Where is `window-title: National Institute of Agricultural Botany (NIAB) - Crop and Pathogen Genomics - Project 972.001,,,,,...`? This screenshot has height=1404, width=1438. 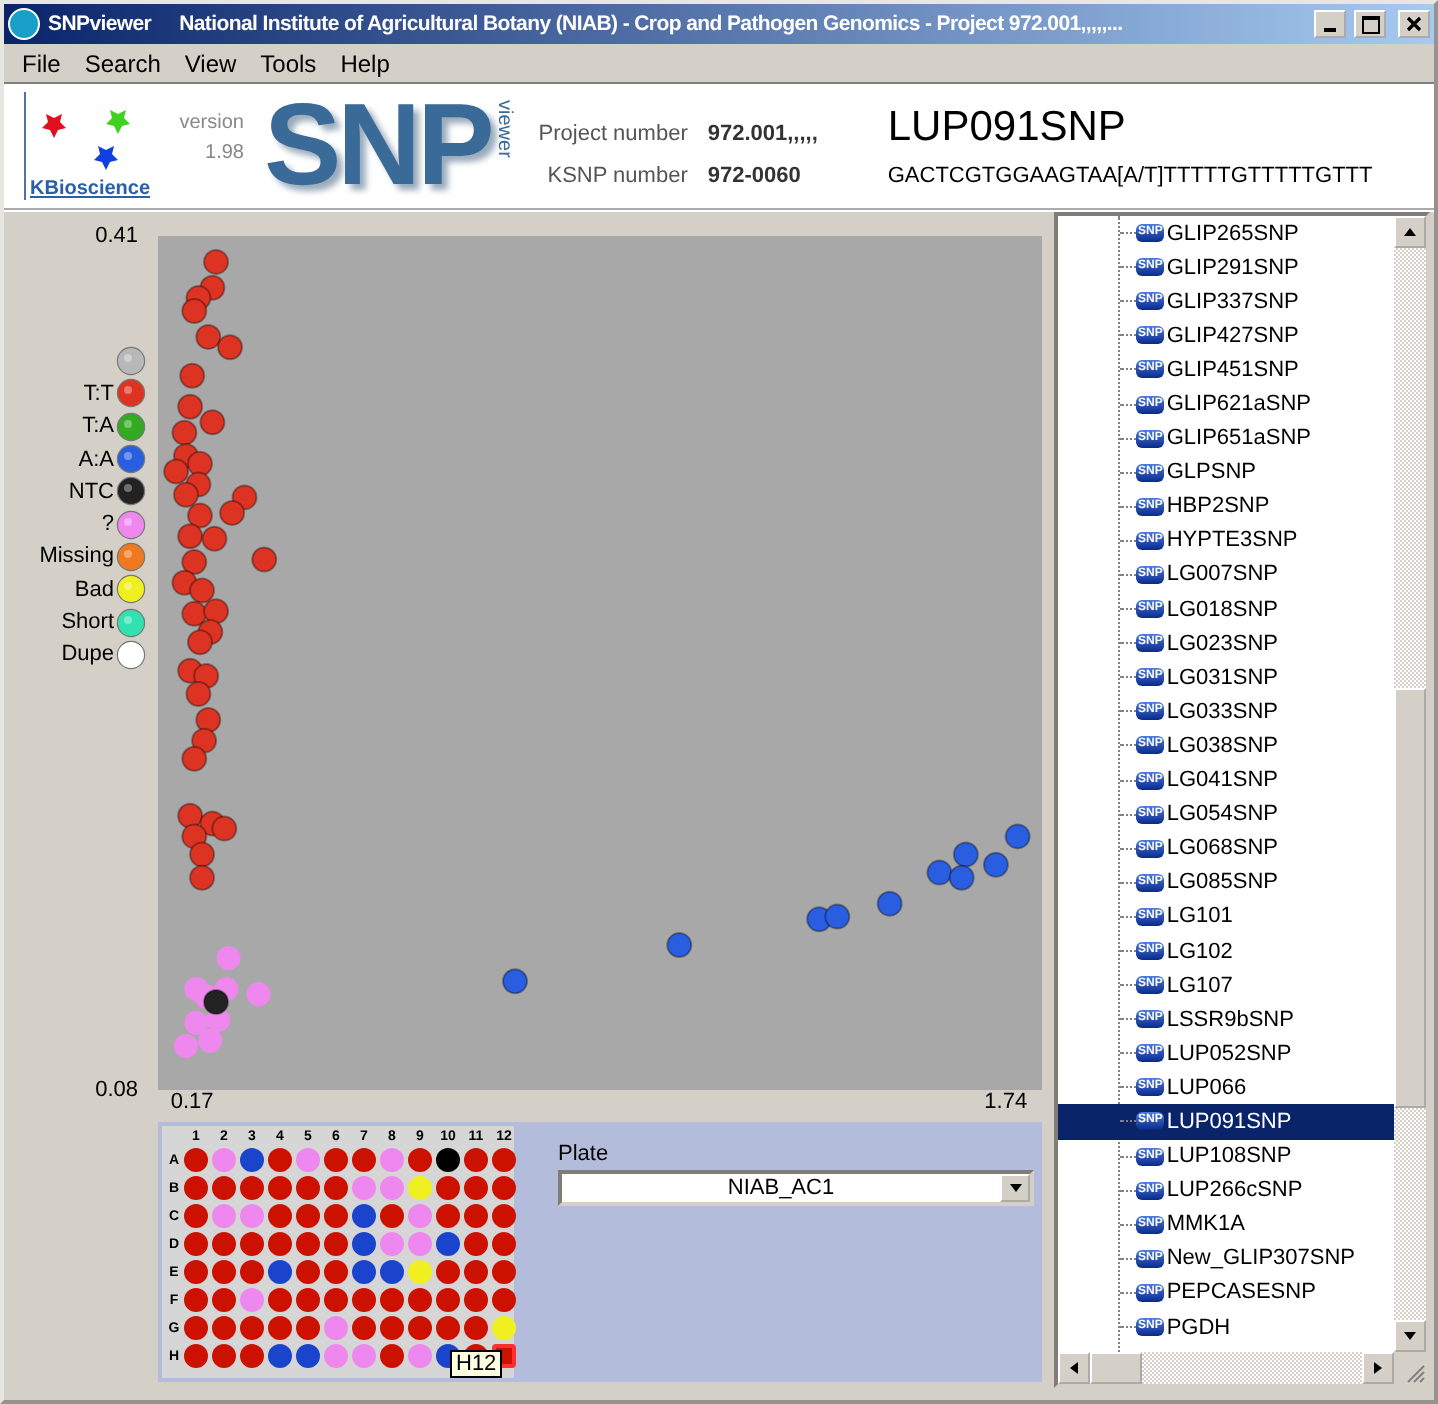
window-title: National Institute of Agricultural Botany (NIAB) - Crop and Pathogen Genomics - Project 972.001,,,,,... is located at coordinates (652, 24).